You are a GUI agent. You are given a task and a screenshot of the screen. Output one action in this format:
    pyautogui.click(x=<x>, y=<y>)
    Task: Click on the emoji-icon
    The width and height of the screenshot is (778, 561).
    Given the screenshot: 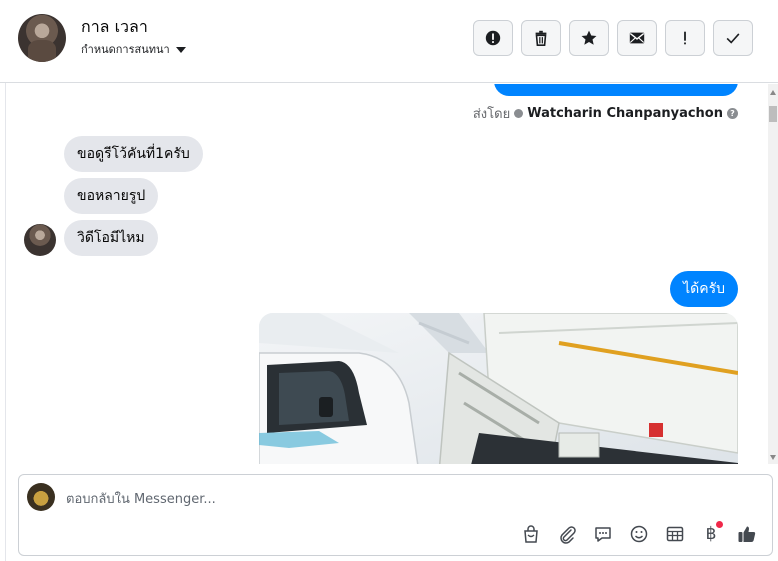 What is the action you would take?
    pyautogui.click(x=639, y=534)
    